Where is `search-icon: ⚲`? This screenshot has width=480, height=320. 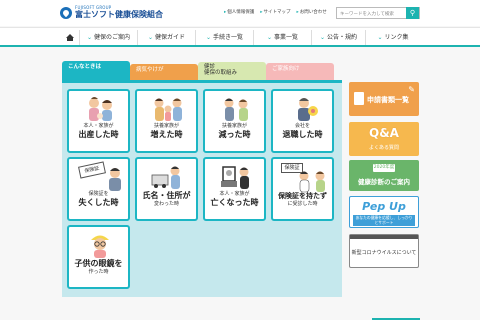 search-icon: ⚲ is located at coordinates (412, 13).